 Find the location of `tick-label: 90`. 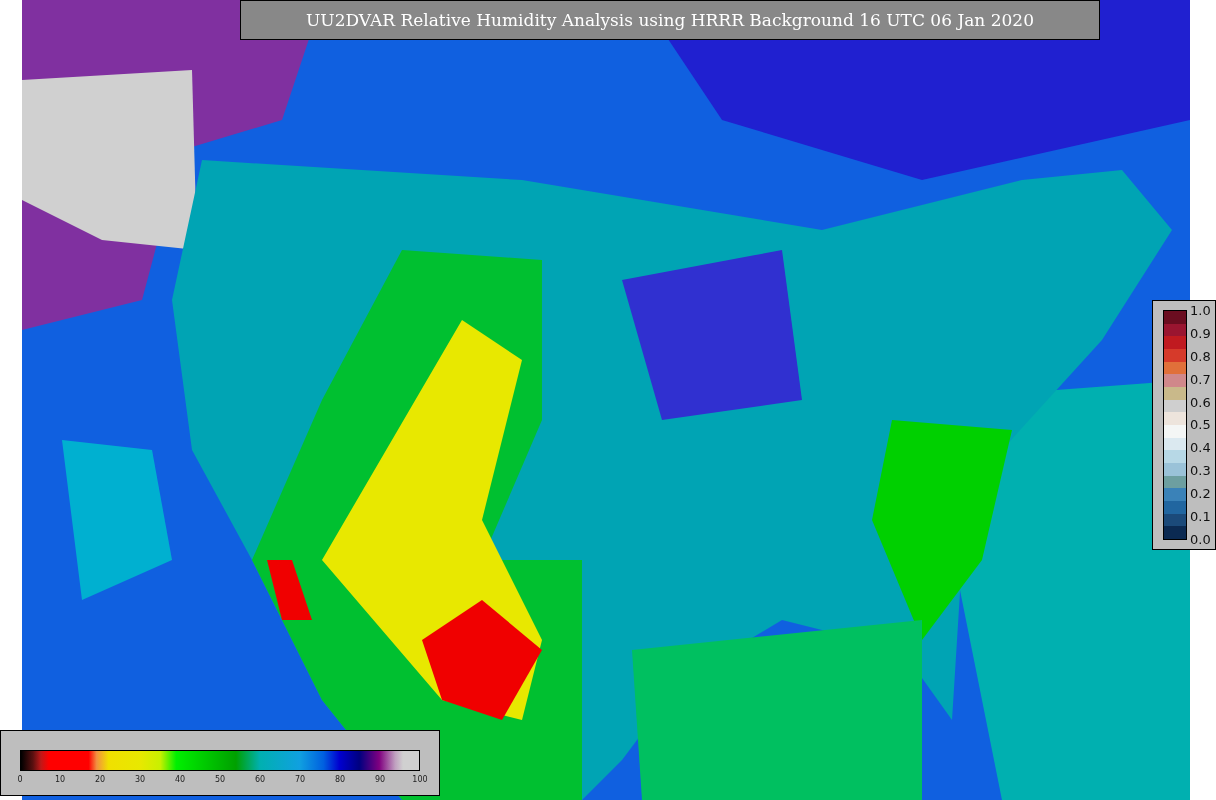

tick-label: 90 is located at coordinates (380, 779).